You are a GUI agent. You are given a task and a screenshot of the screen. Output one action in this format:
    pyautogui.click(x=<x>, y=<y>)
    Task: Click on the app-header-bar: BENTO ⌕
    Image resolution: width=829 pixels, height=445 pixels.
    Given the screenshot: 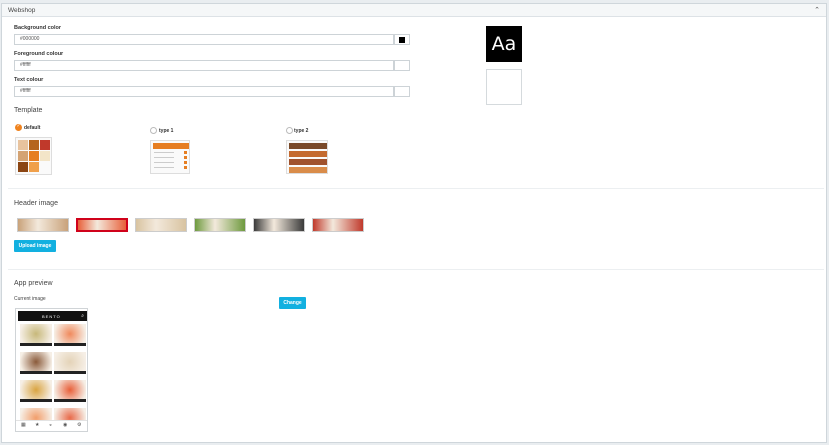 What is the action you would take?
    pyautogui.click(x=52, y=316)
    